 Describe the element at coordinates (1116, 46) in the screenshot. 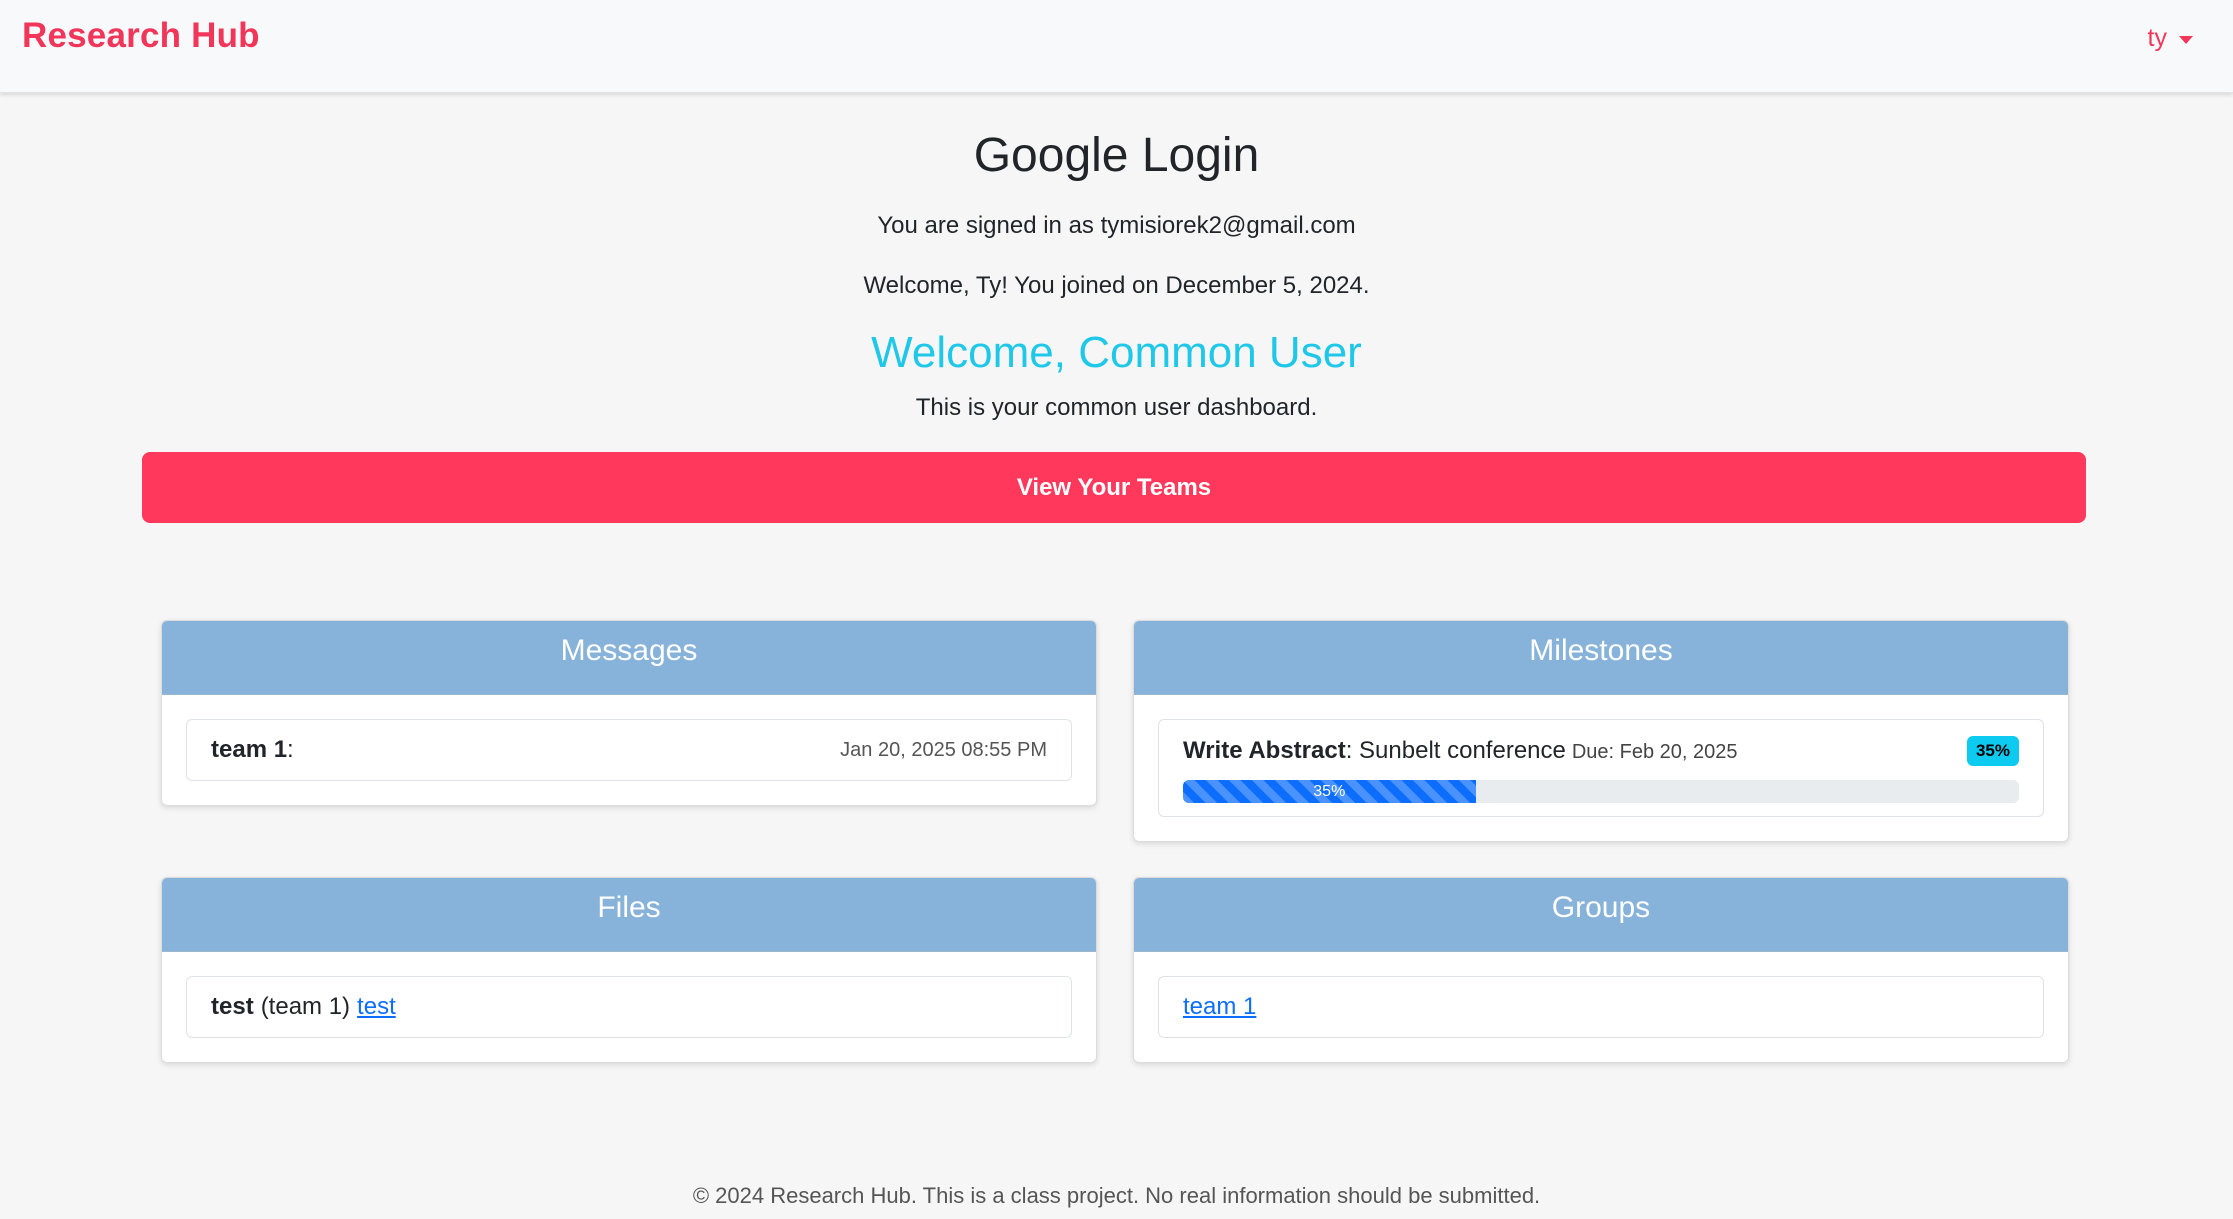

I see `navbar: Research Hub ty` at that location.